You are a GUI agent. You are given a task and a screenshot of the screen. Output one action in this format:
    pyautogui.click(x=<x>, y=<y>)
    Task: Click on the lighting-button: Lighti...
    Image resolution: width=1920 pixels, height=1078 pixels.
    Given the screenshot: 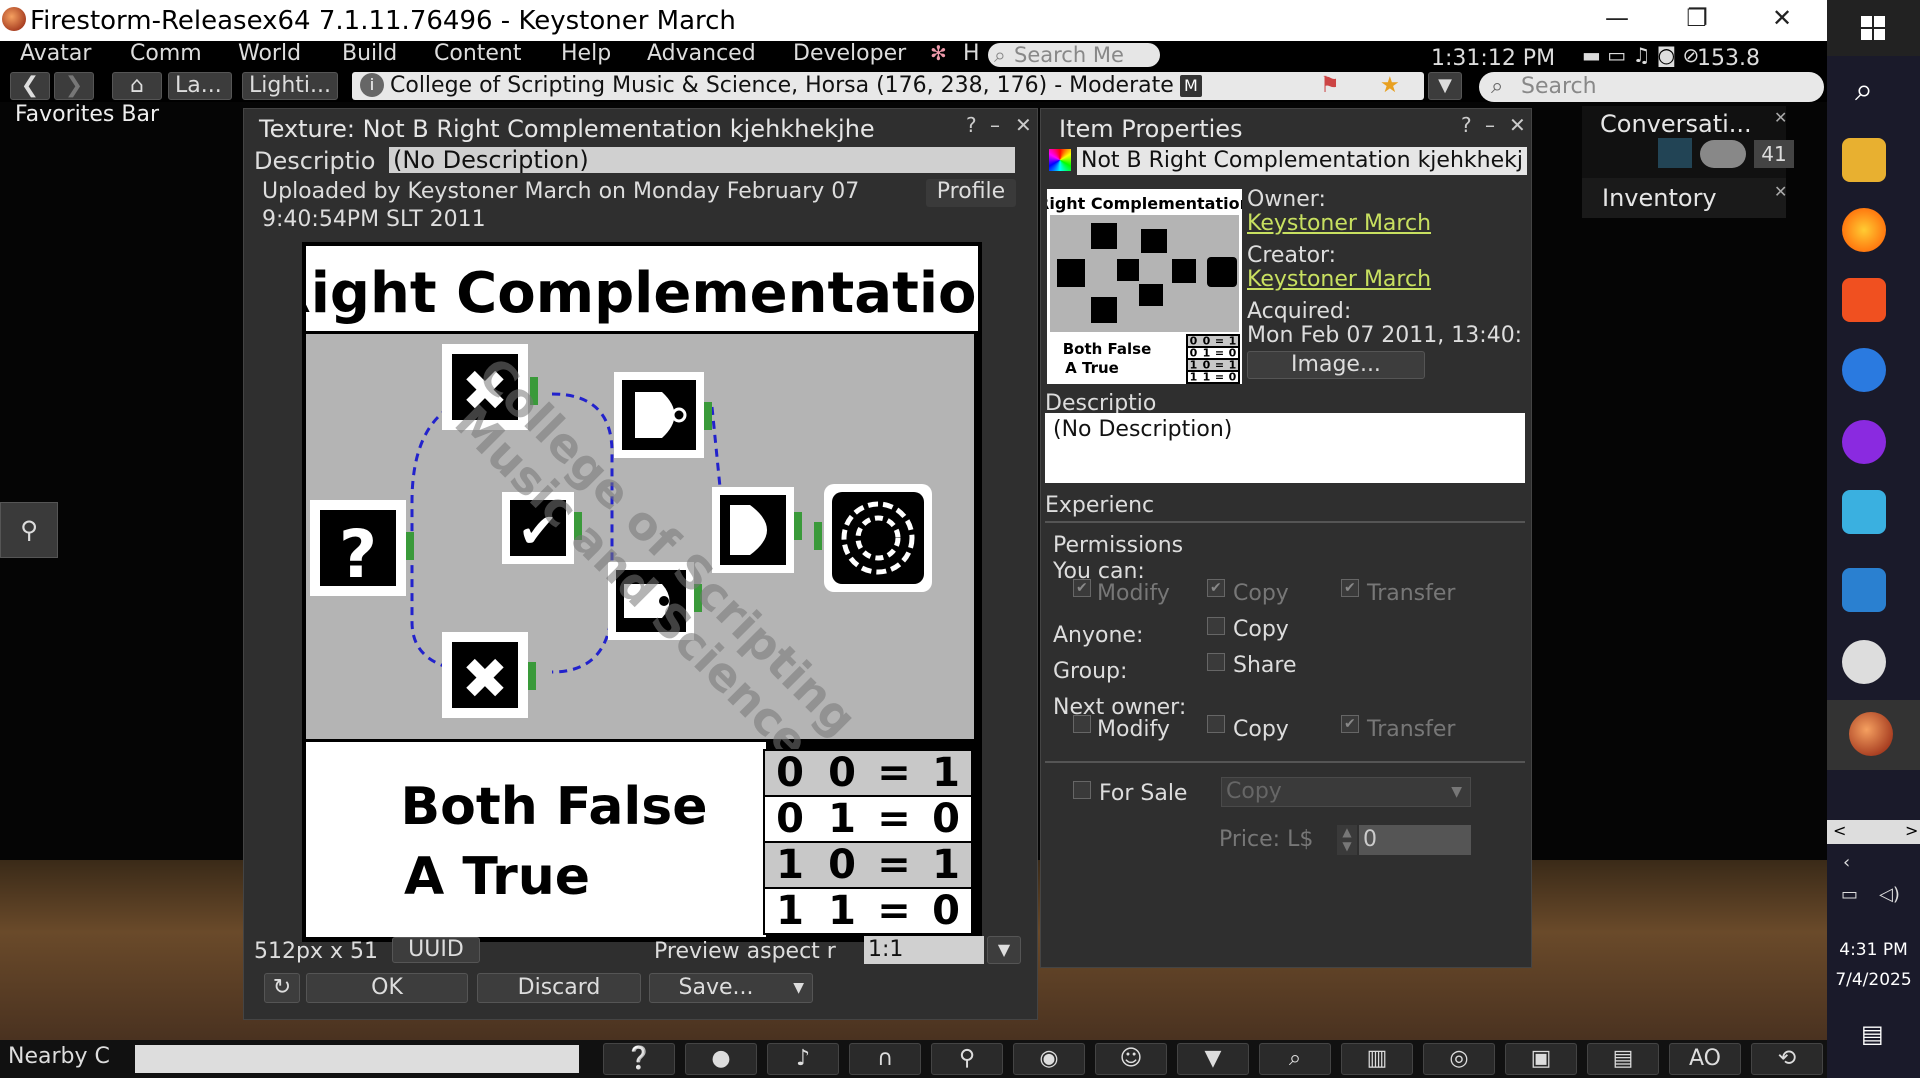 What is the action you would take?
    pyautogui.click(x=290, y=86)
    